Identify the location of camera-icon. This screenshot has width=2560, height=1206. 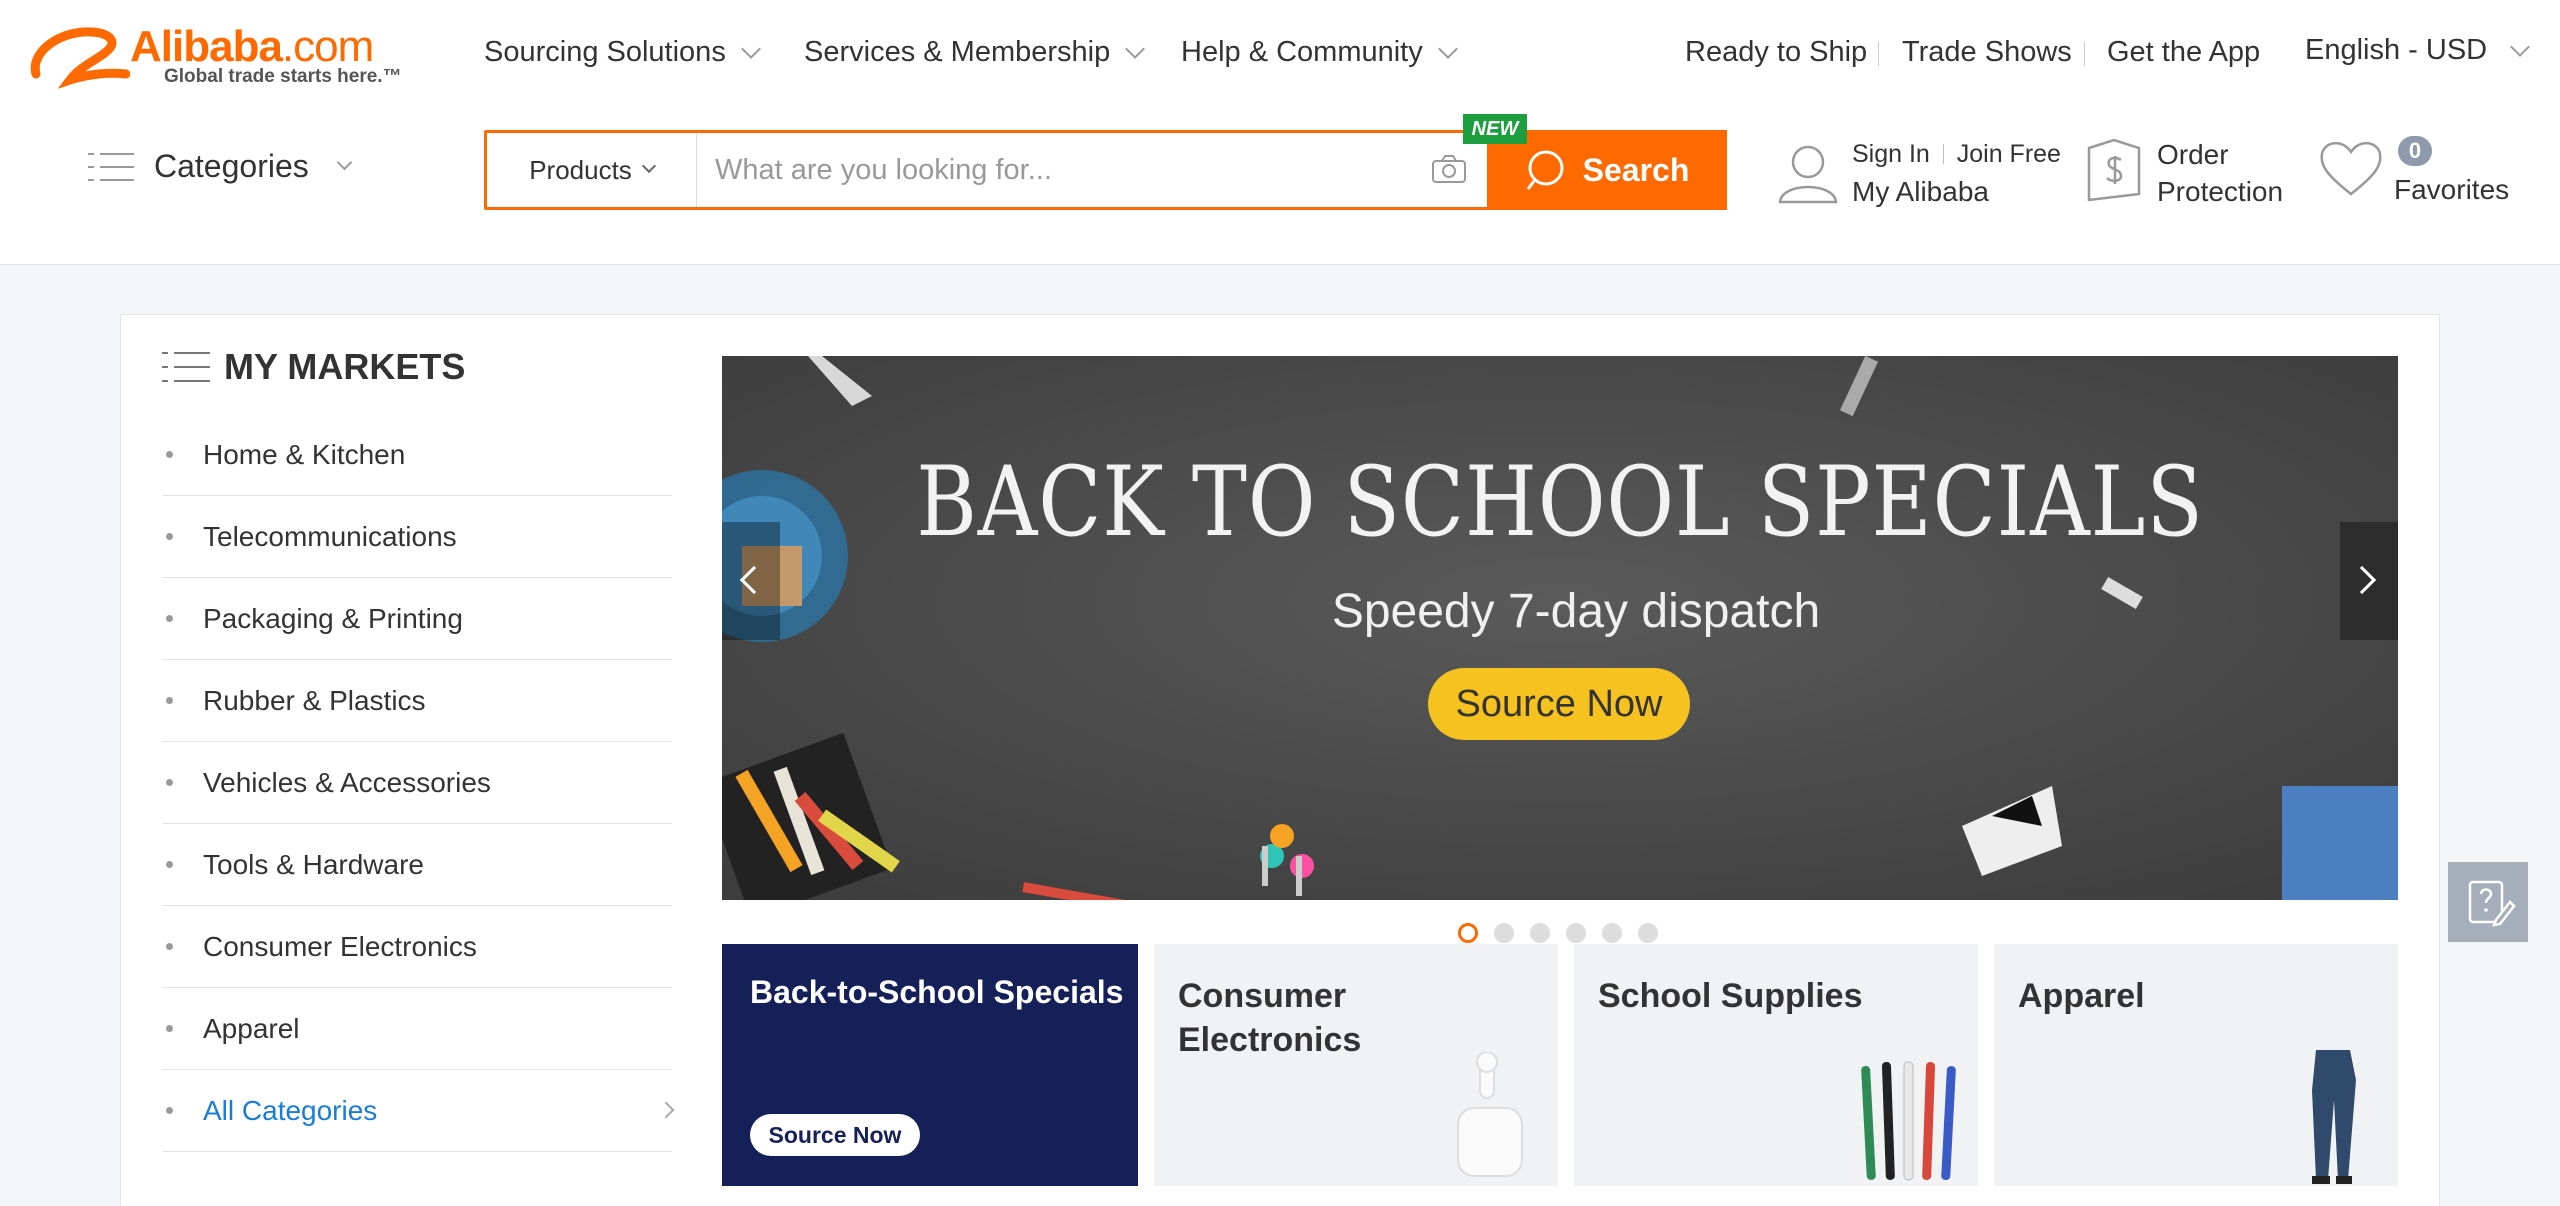
(1449, 169).